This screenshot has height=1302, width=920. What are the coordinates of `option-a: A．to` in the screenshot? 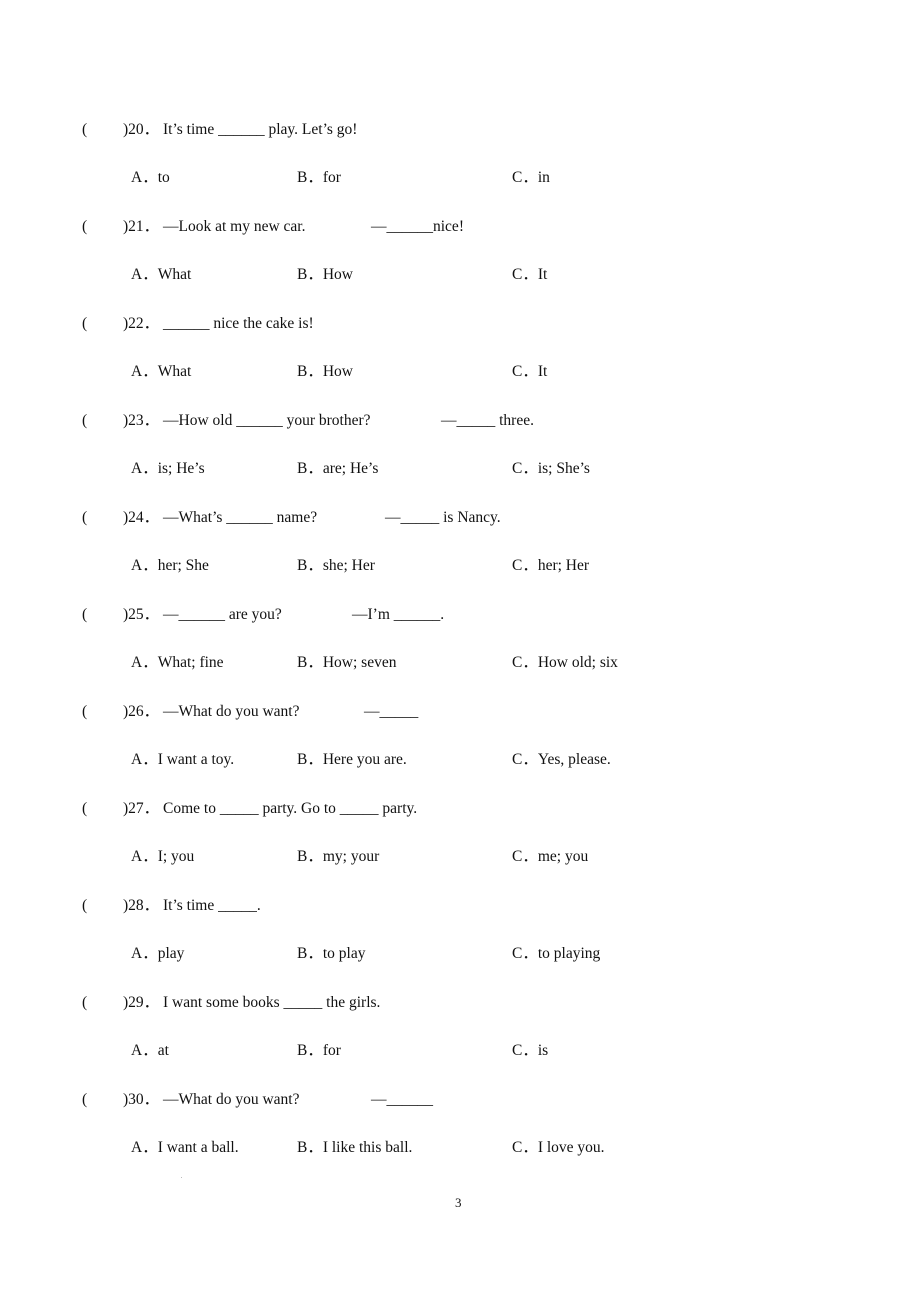 It's located at (150, 178).